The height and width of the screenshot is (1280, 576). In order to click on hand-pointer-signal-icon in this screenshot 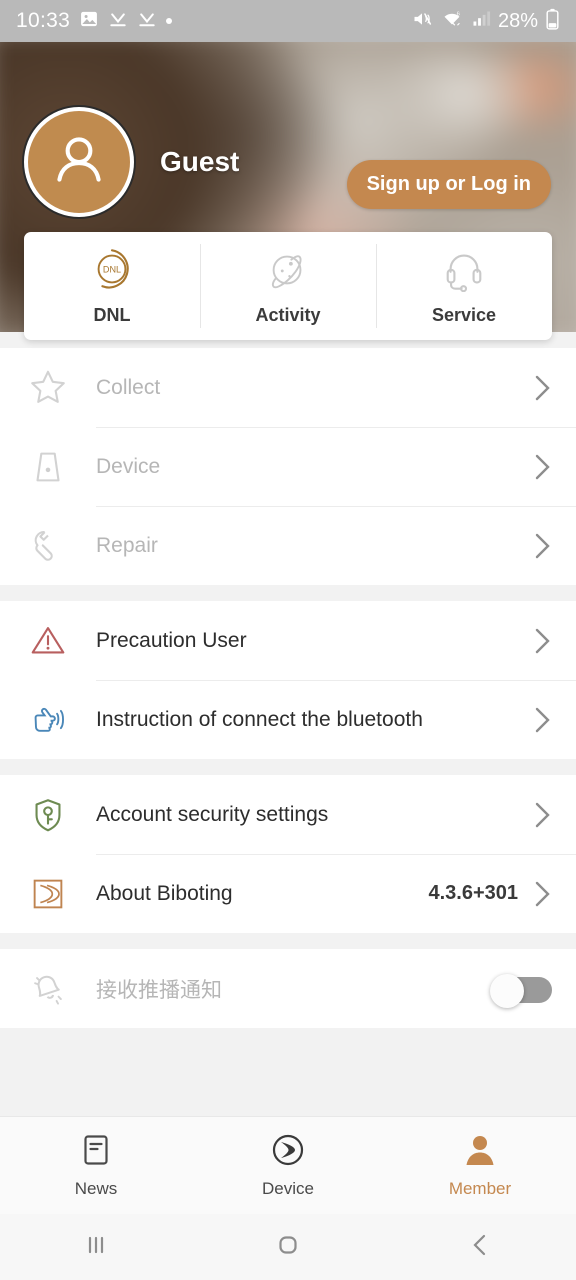, I will do `click(48, 720)`.